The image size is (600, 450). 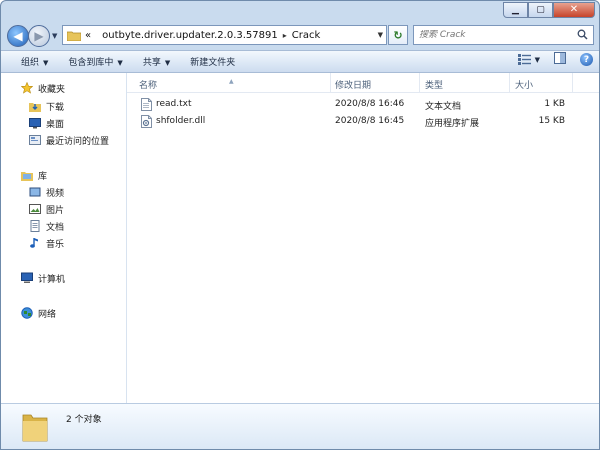 What do you see at coordinates (231, 81) in the screenshot?
I see `sort-ascending-icon: ▲` at bounding box center [231, 81].